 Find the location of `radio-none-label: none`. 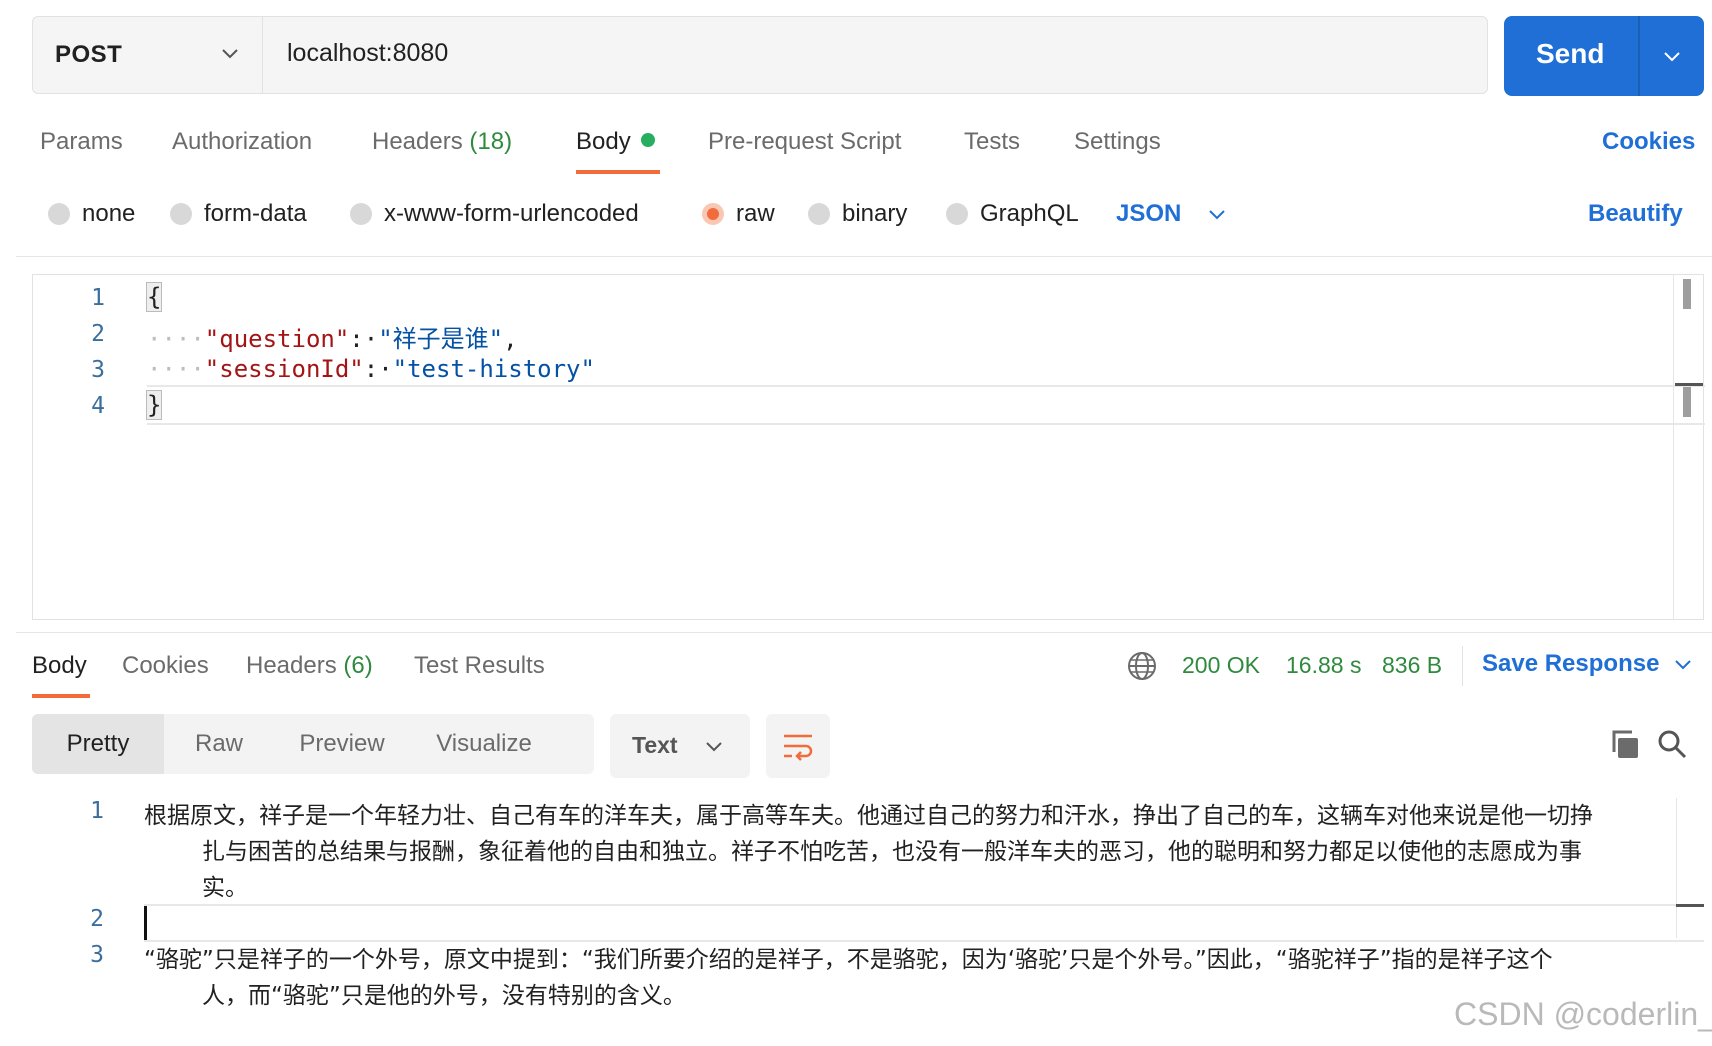

radio-none-label: none is located at coordinates (109, 213).